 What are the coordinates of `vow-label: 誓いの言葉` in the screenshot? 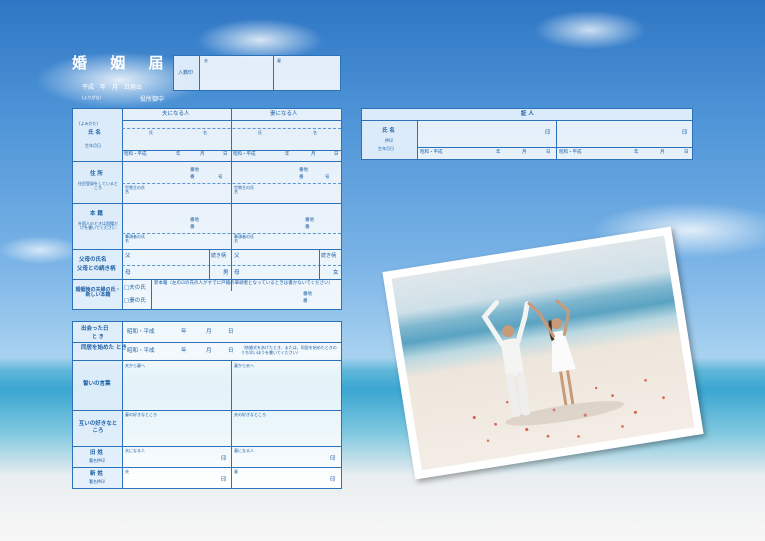 It's located at (97, 384).